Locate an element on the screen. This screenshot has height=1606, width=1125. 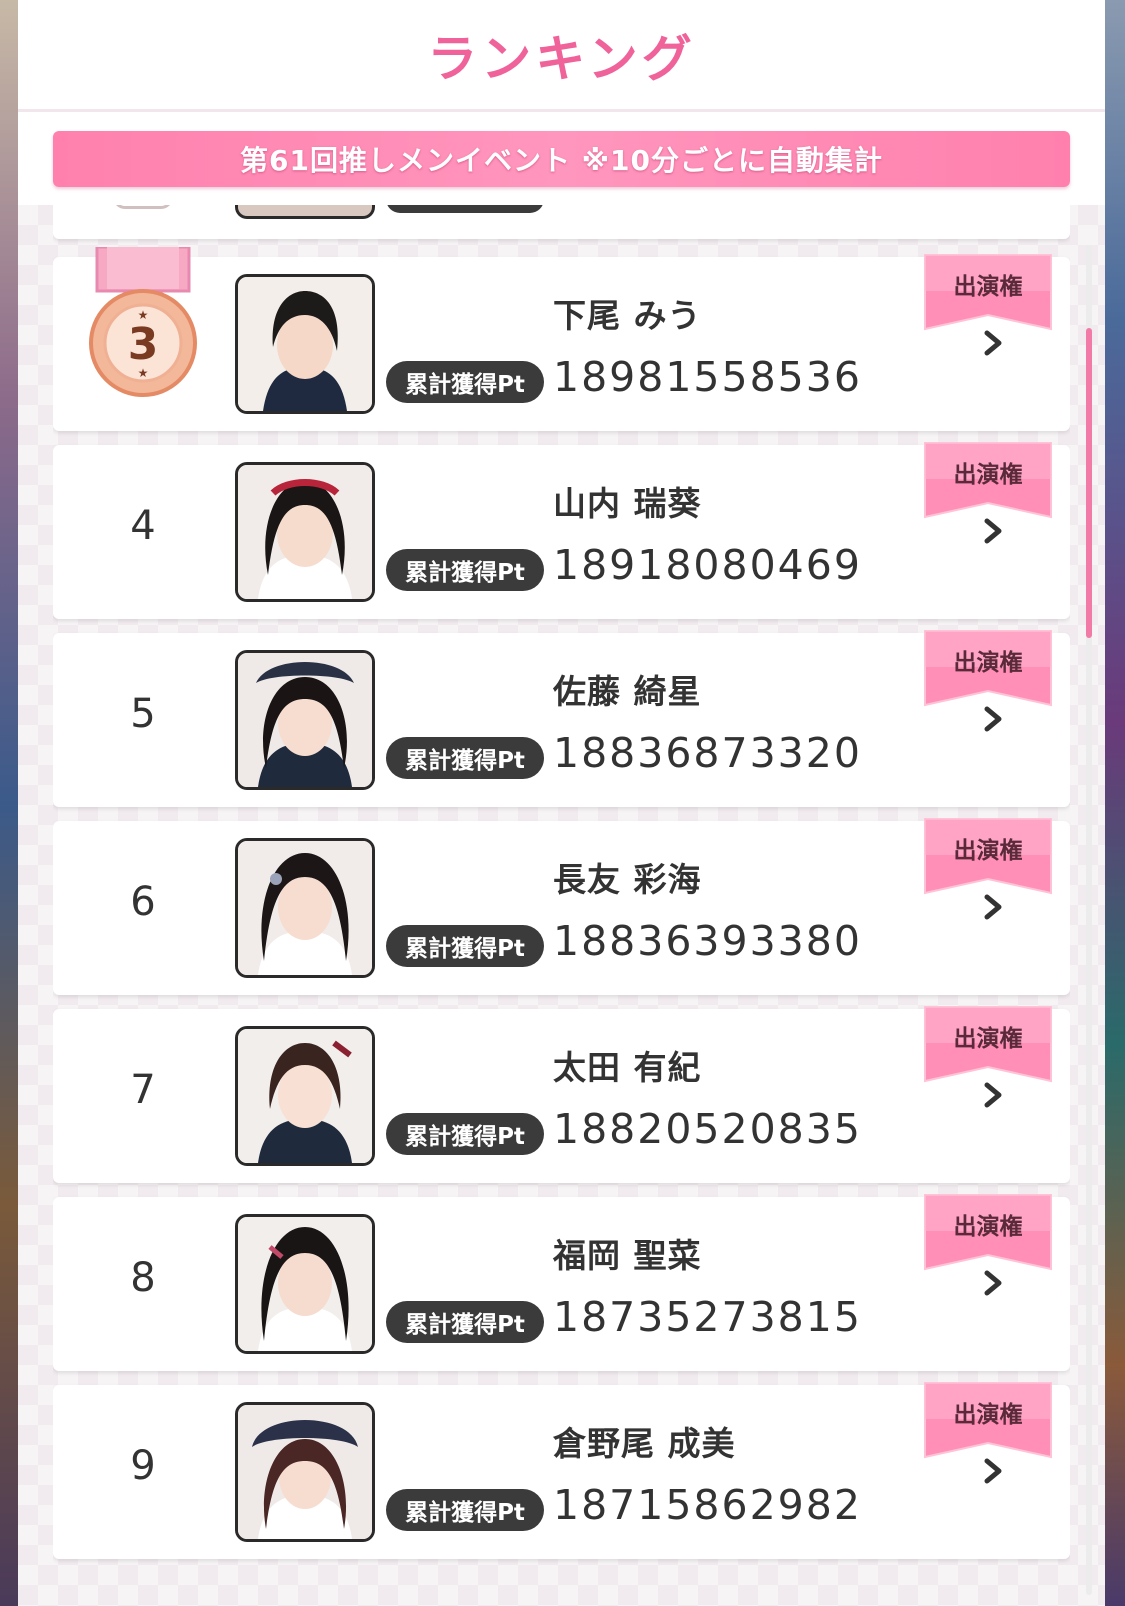
member-name: 長友 彩海 is located at coordinates (627, 879).